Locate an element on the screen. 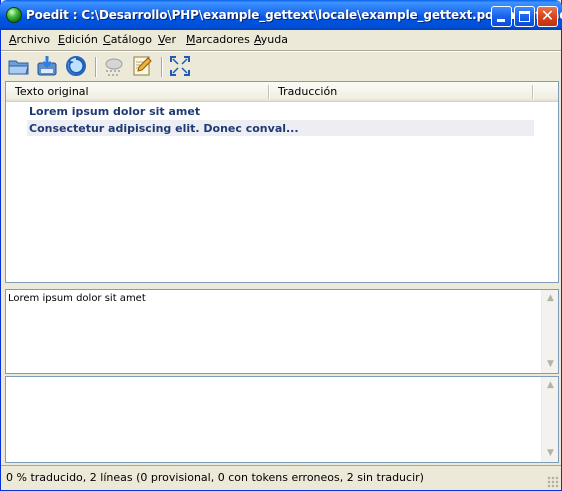 Image resolution: width=562 pixels, height=491 pixels. toolbar is located at coordinates (281, 66).